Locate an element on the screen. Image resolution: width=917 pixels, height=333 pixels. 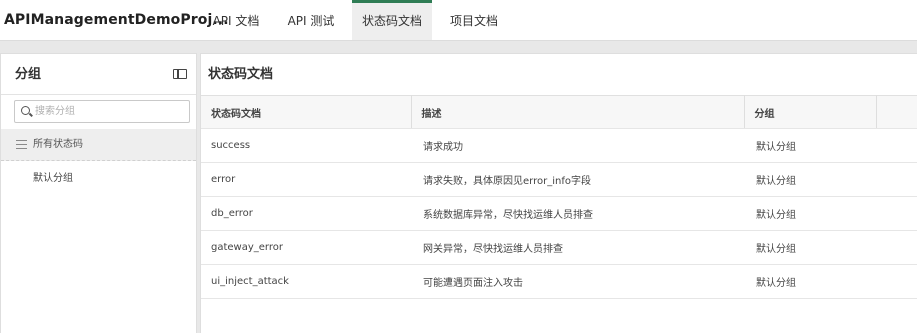
cell-description: 网关异常，尽快找运维人员排查 is located at coordinates (577, 247).